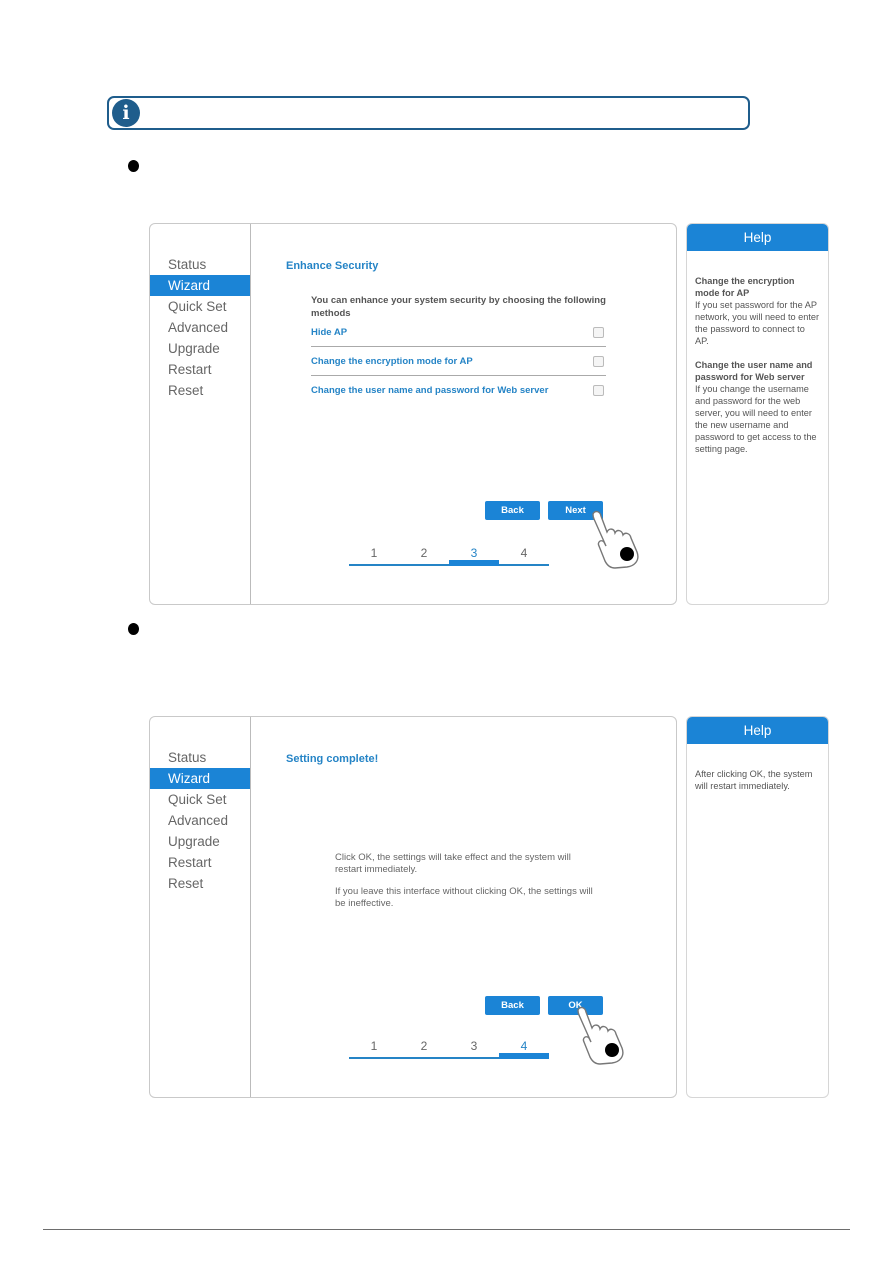 Image resolution: width=893 pixels, height=1263 pixels. Describe the element at coordinates (598, 390) in the screenshot. I see `web-credentials-checkbox` at that location.